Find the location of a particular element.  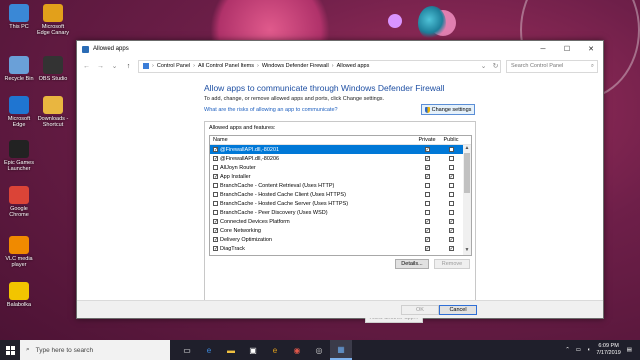

volume-icon: ◖ is located at coordinates (588, 350).